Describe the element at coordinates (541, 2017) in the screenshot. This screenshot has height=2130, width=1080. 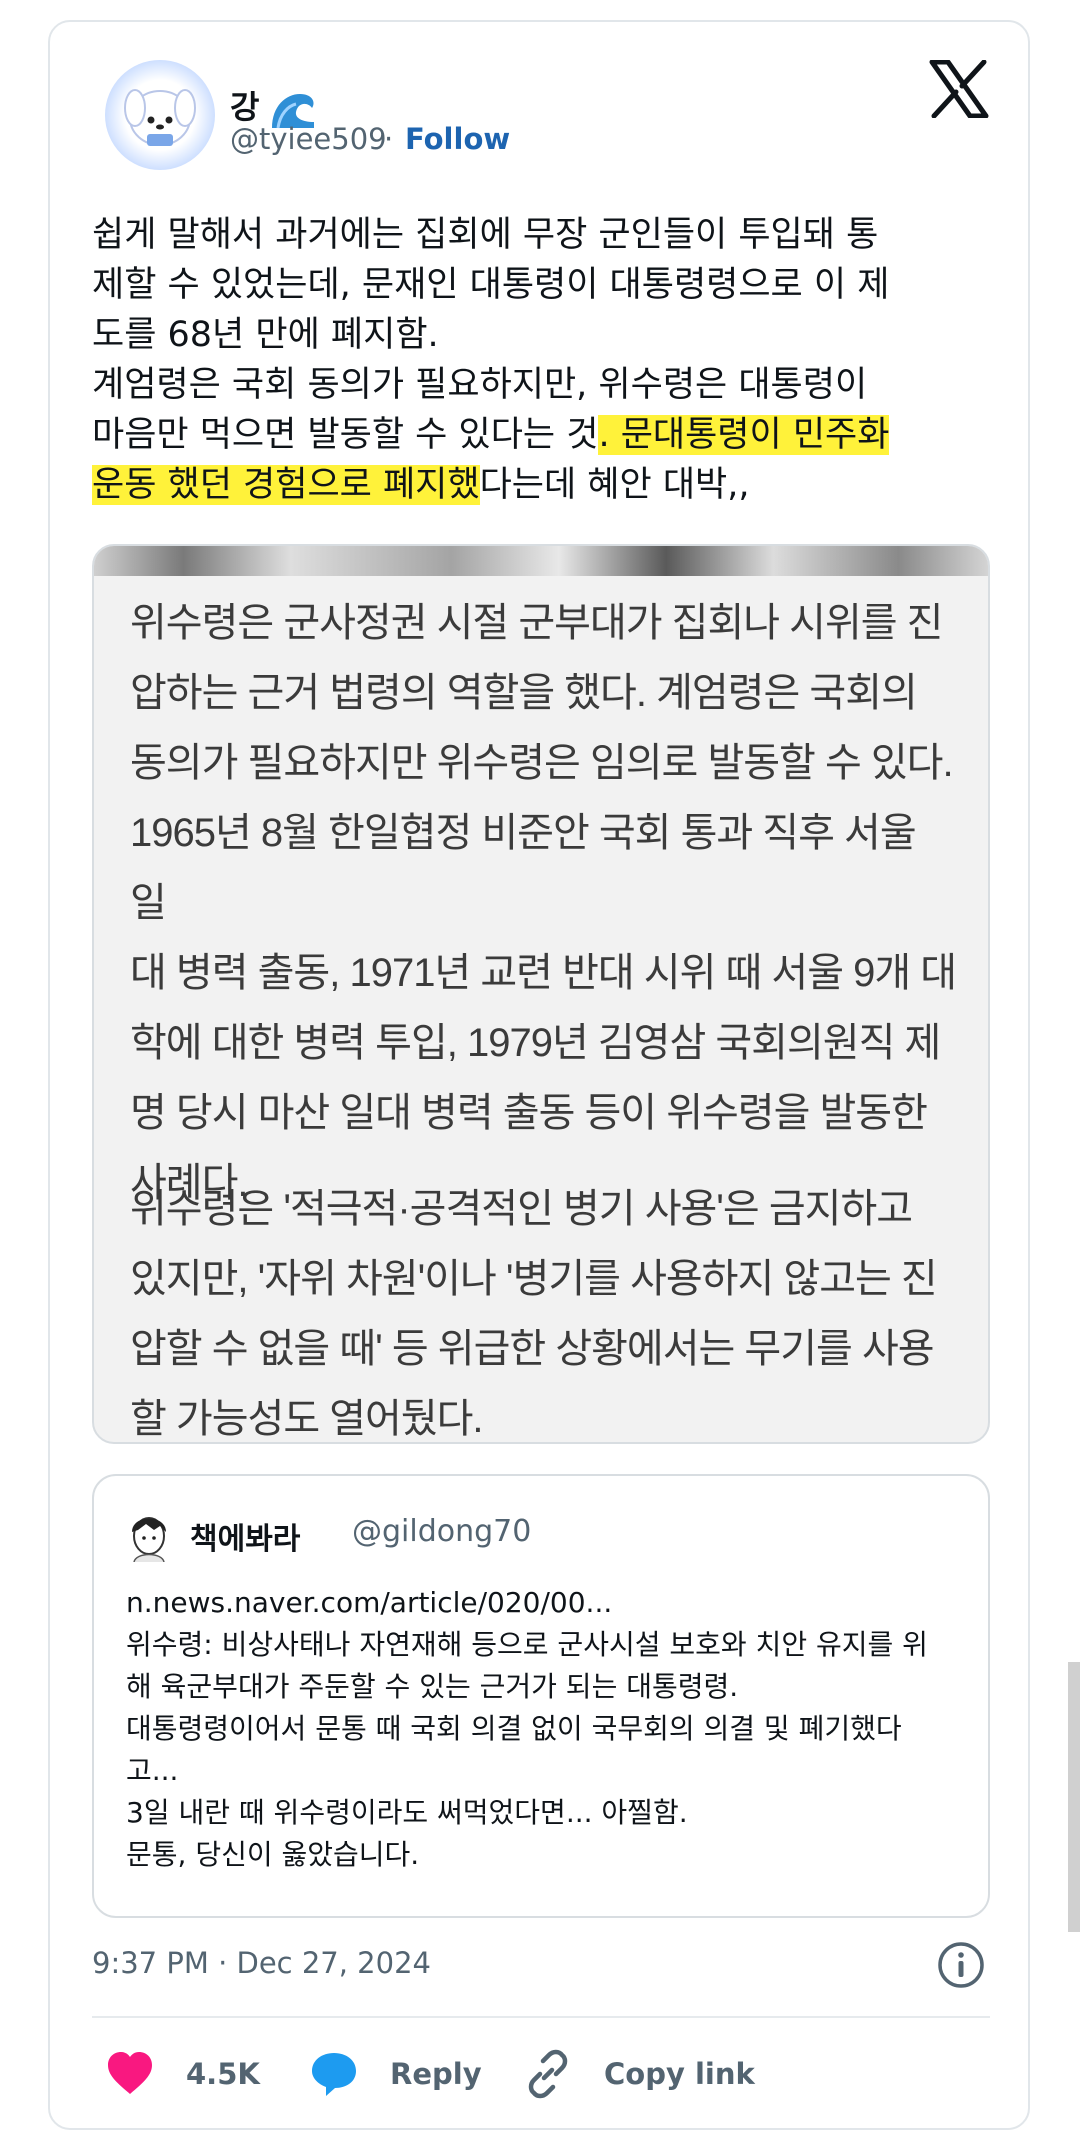
I see `divider` at that location.